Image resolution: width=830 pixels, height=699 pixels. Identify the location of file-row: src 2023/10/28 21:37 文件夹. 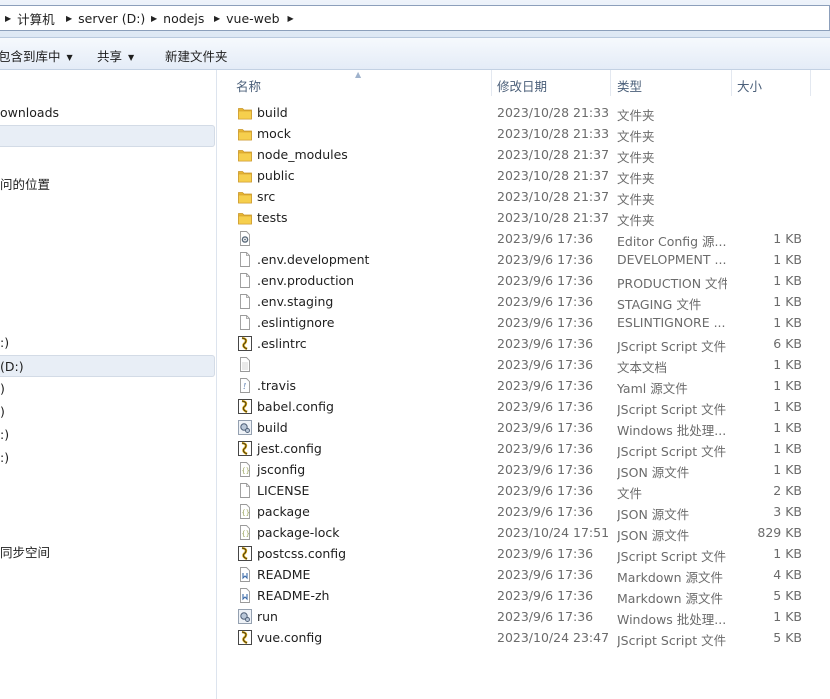
(524, 196).